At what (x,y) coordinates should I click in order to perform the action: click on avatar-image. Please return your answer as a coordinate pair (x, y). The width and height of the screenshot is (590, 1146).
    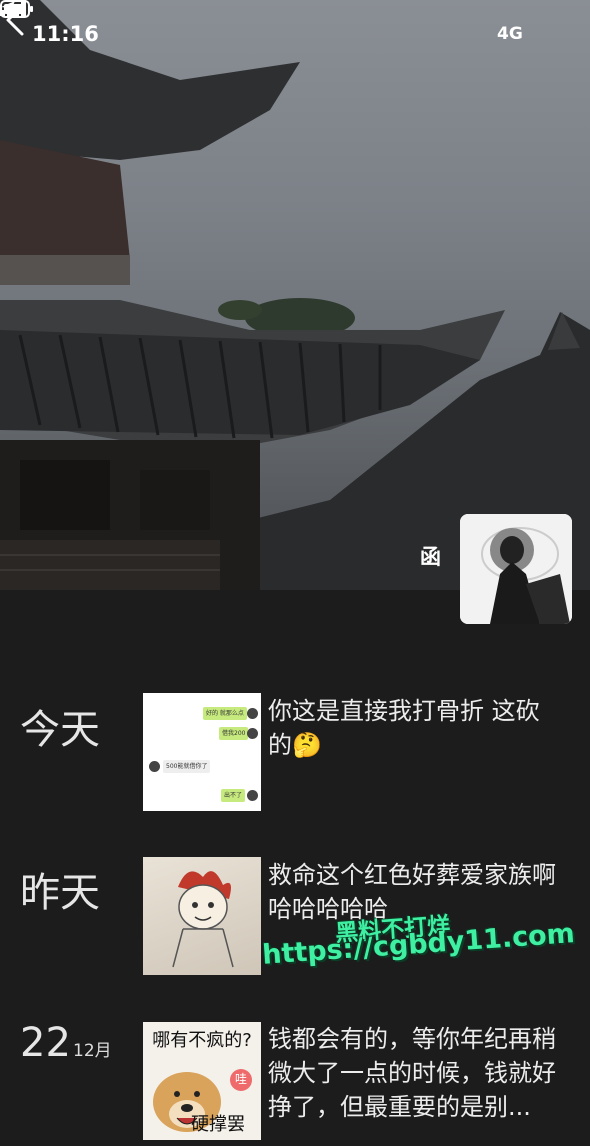
    Looking at the image, I should click on (516, 569).